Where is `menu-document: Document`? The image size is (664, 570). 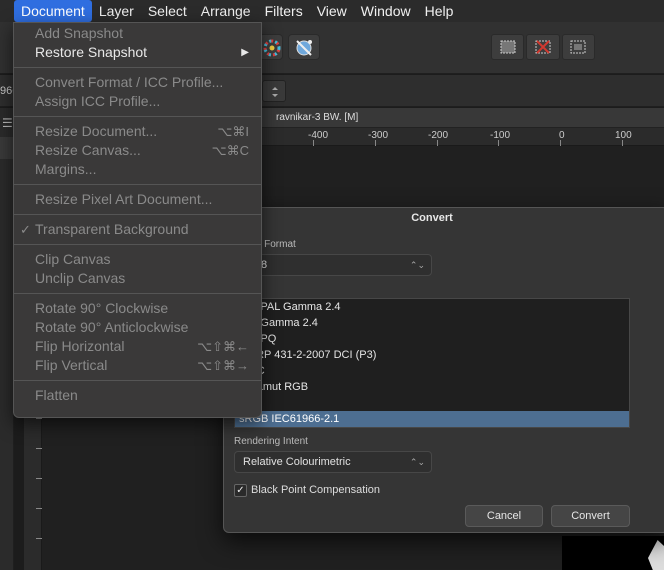 menu-document: Document is located at coordinates (53, 11).